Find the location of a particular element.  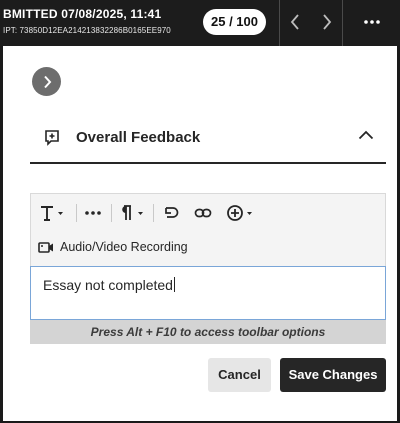

chevron-right-icon is located at coordinates (327, 22).